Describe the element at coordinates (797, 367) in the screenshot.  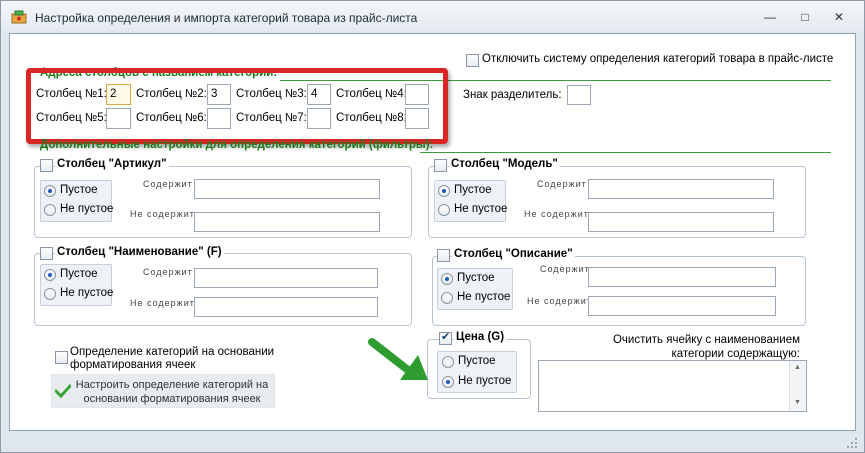
I see `scroll-up-icon: ▲` at that location.